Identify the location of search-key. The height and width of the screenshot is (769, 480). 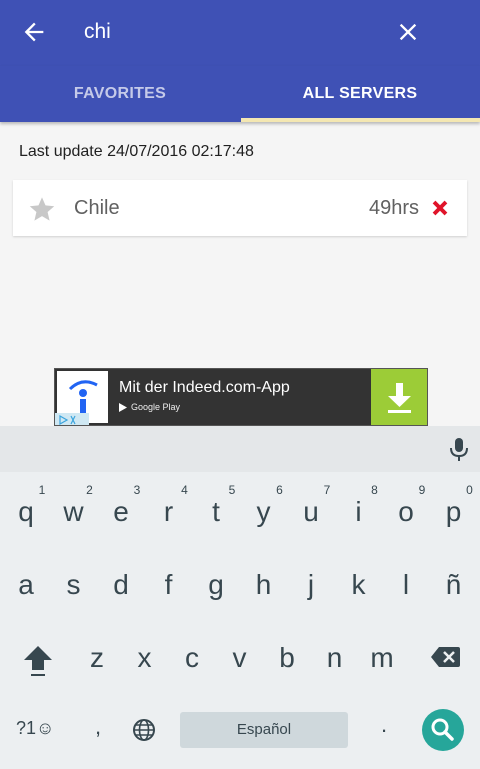
(443, 730).